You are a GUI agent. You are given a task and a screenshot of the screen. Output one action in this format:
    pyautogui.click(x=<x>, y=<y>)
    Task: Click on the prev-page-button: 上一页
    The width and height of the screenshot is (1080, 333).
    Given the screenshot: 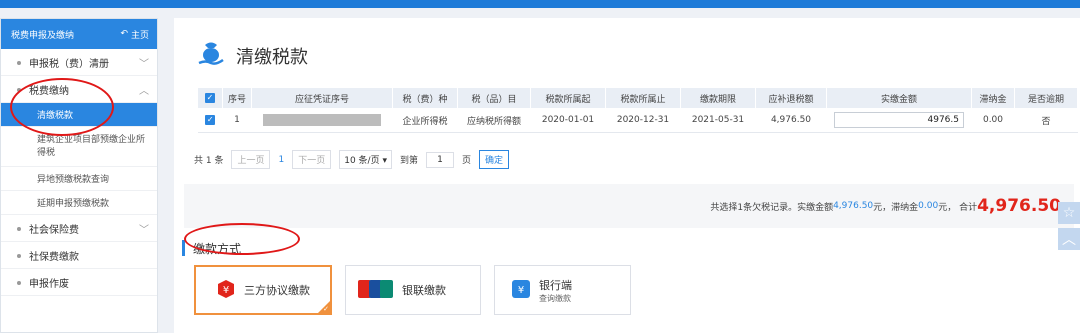 What is the action you would take?
    pyautogui.click(x=251, y=159)
    